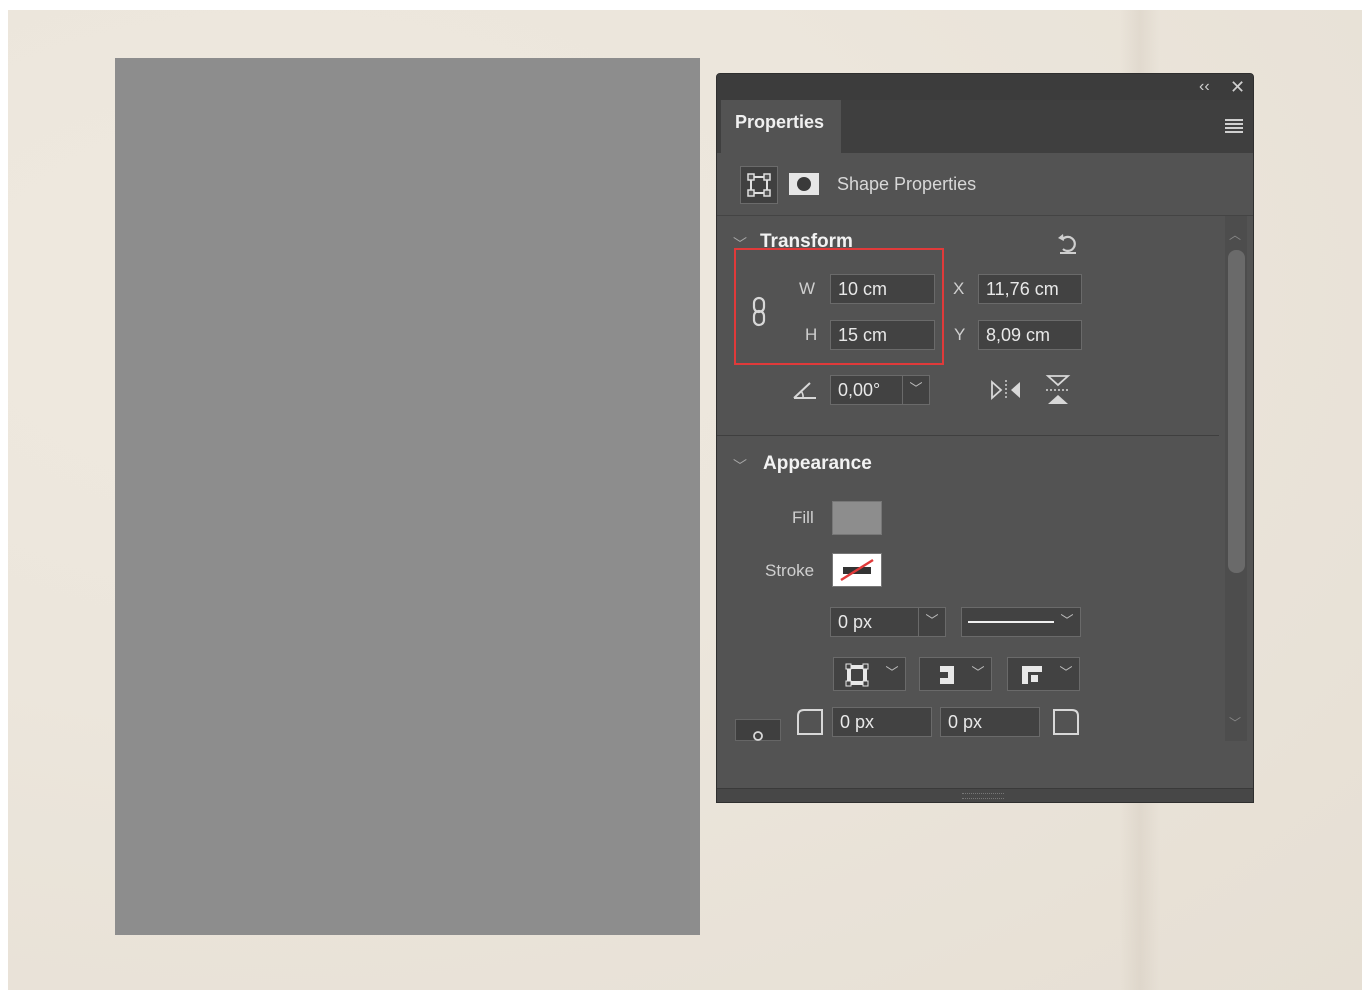  What do you see at coordinates (960, 334) in the screenshot?
I see `y-label: Y` at bounding box center [960, 334].